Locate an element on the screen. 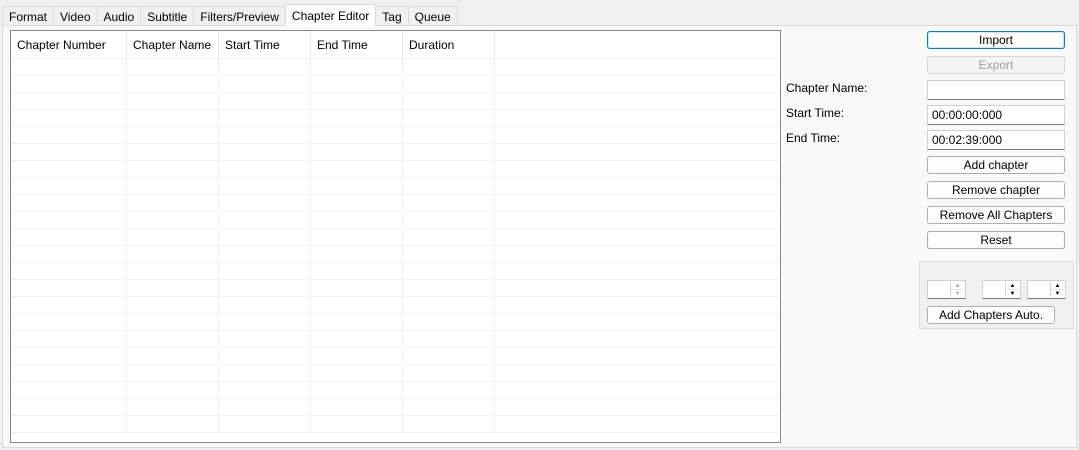 Image resolution: width=1079 pixels, height=450 pixels. start-time-input: 00:00:00:000 is located at coordinates (996, 115).